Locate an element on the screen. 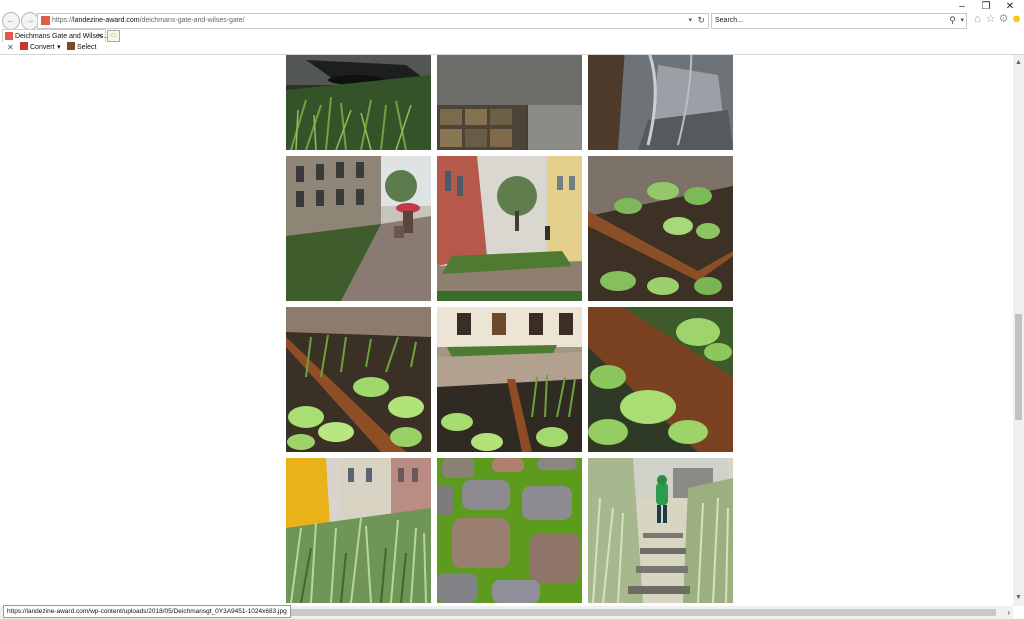 The height and width of the screenshot is (619, 1024). smiley-icon: ☻ is located at coordinates (1016, 19).